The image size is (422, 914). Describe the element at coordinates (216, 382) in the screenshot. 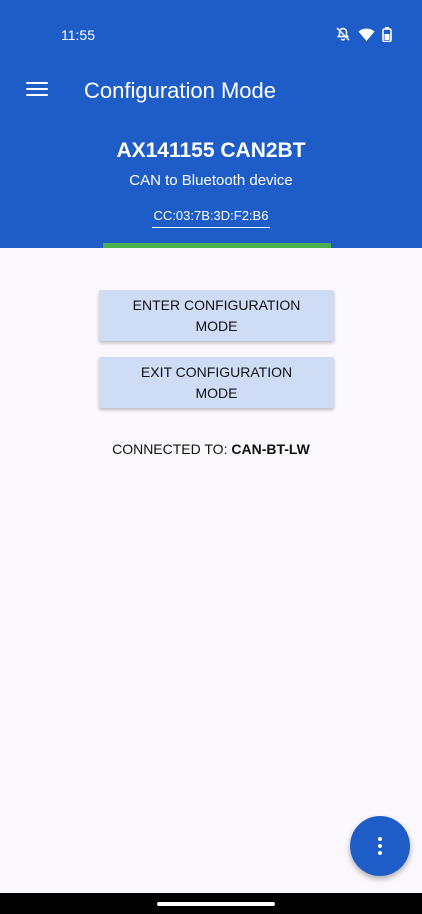

I see `exit-configuration-mode-button: EXIT CONFIGURATION MODE` at that location.